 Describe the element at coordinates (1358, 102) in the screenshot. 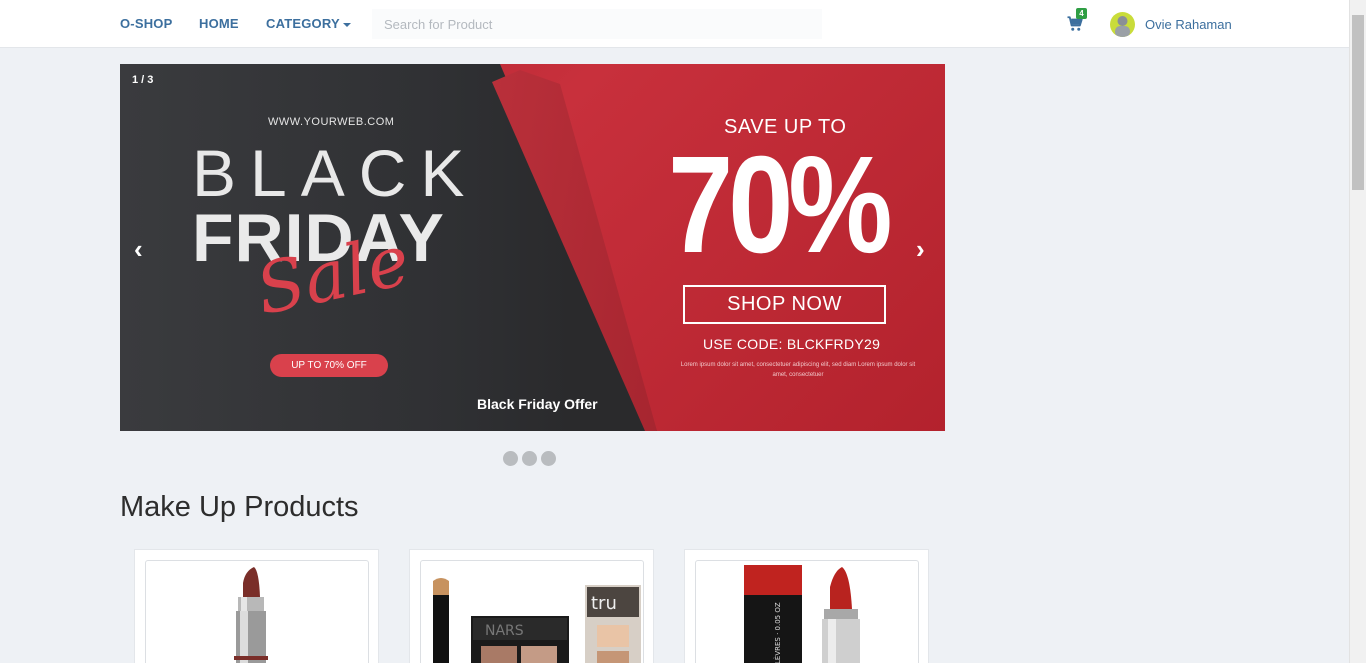

I see `scrollbar-thumb` at that location.